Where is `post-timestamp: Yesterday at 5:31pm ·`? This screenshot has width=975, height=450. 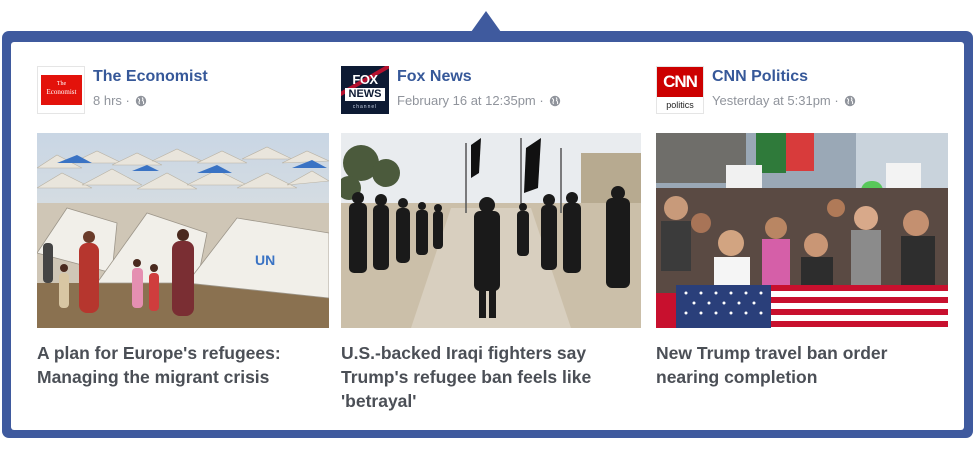 post-timestamp: Yesterday at 5:31pm · is located at coordinates (775, 100).